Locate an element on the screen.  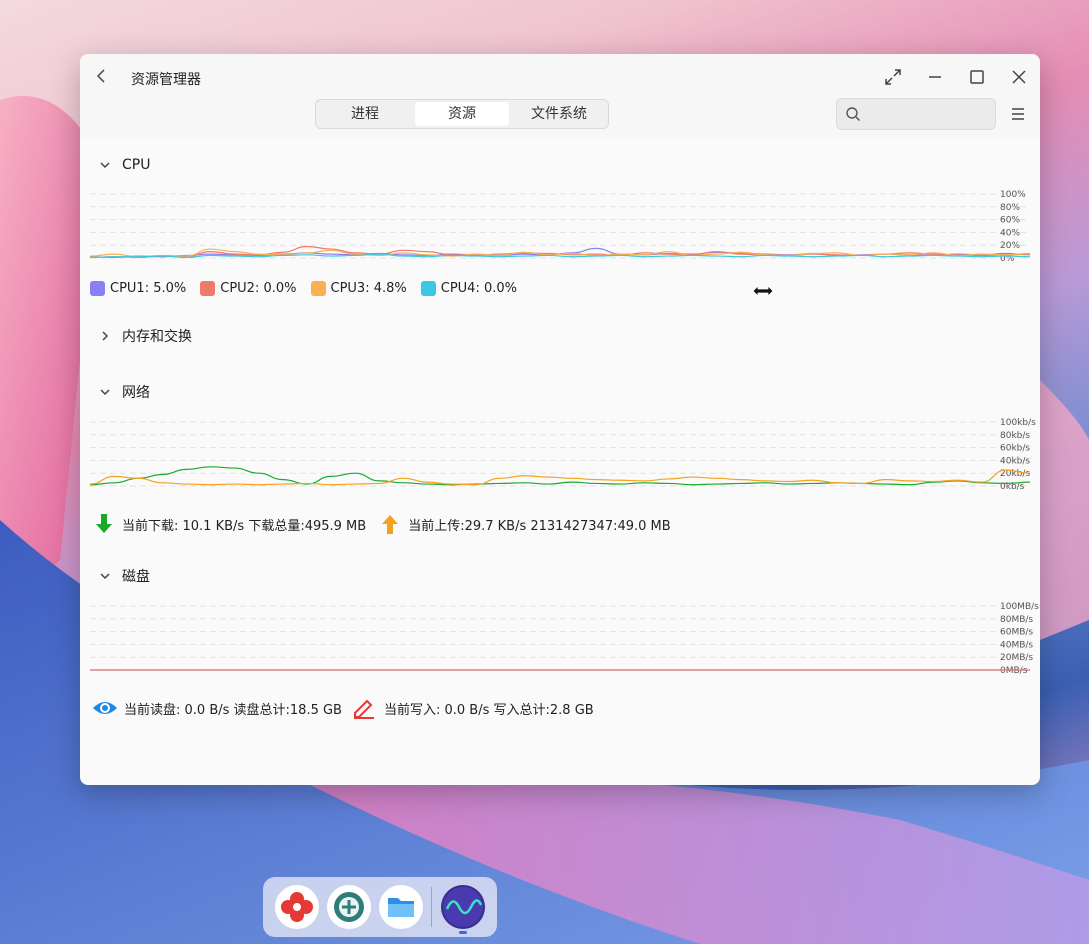
waveform-icon is located at coordinates (463, 907).